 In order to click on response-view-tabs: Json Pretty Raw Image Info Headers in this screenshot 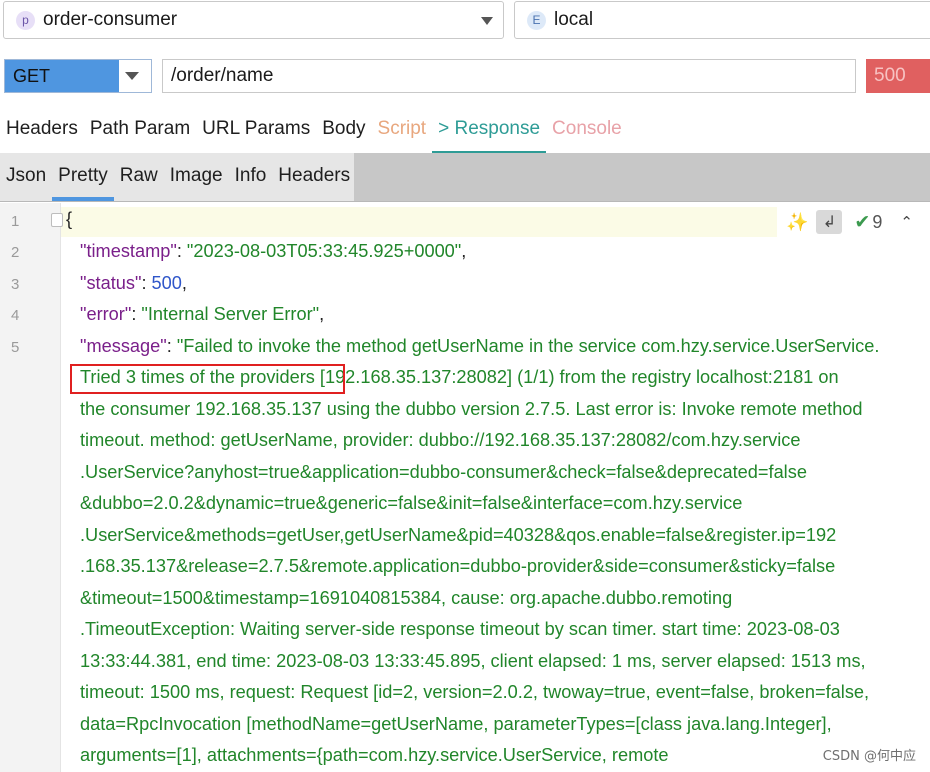, I will do `click(465, 177)`.